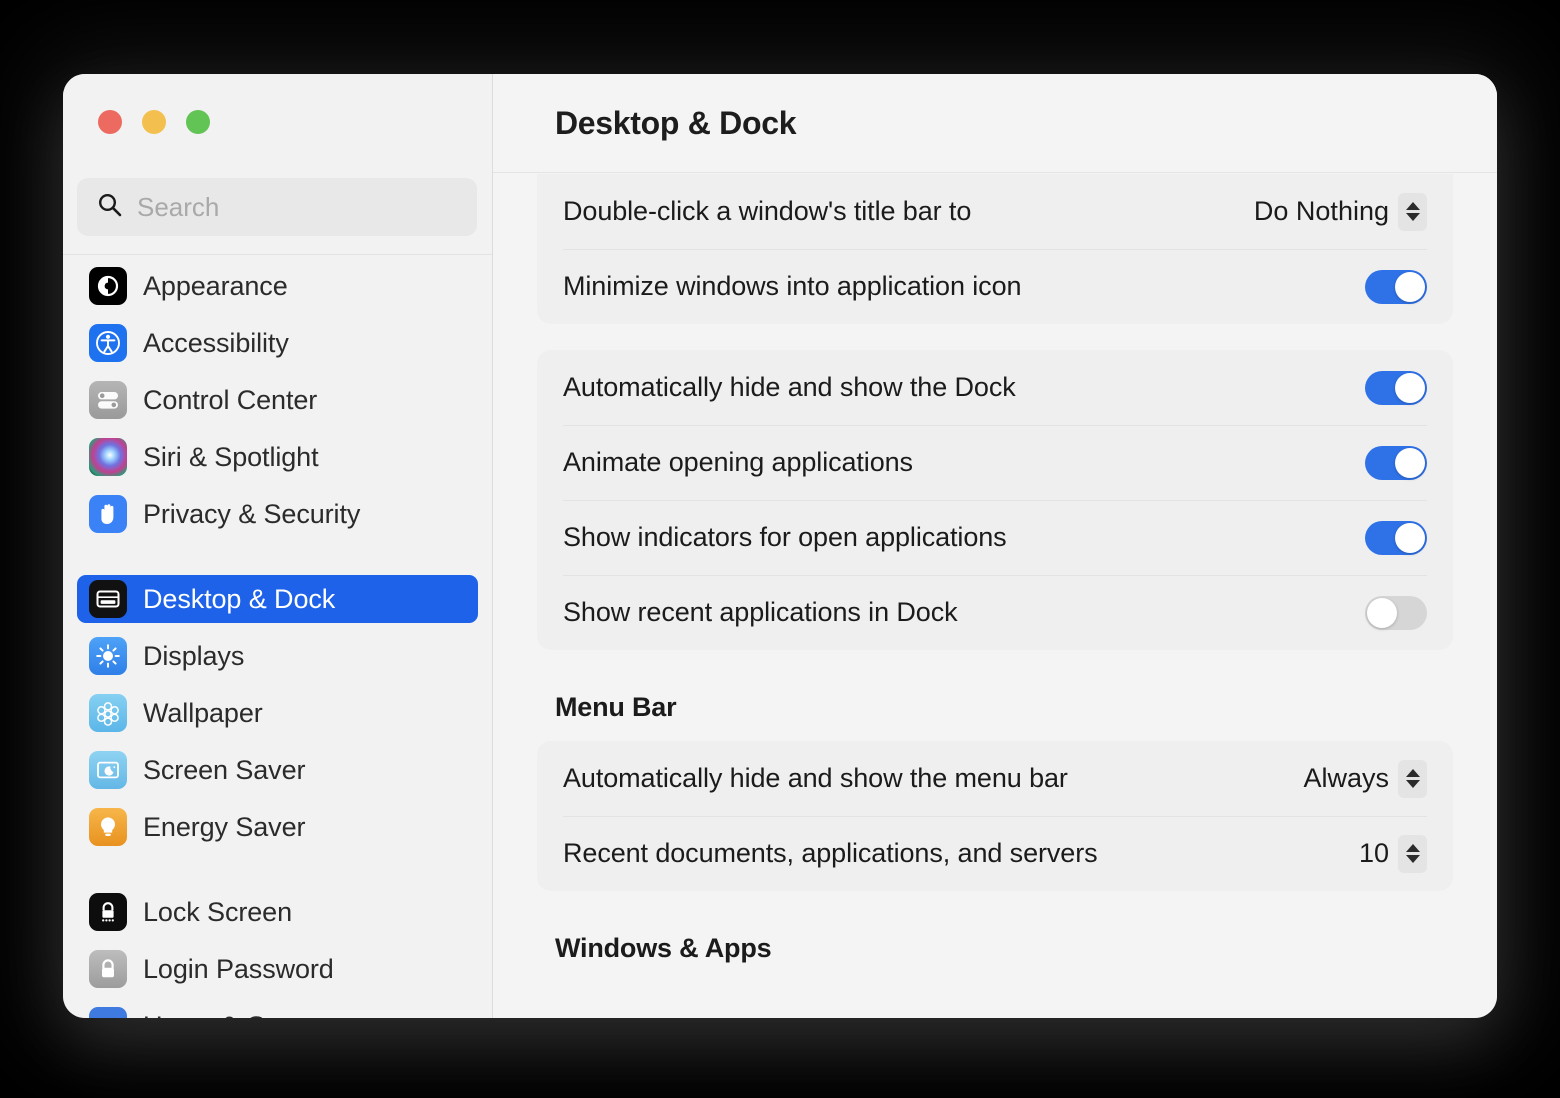 This screenshot has height=1098, width=1560. Describe the element at coordinates (277, 1010) in the screenshot. I see `sidebar-item-users-groups: Users & Groups` at that location.